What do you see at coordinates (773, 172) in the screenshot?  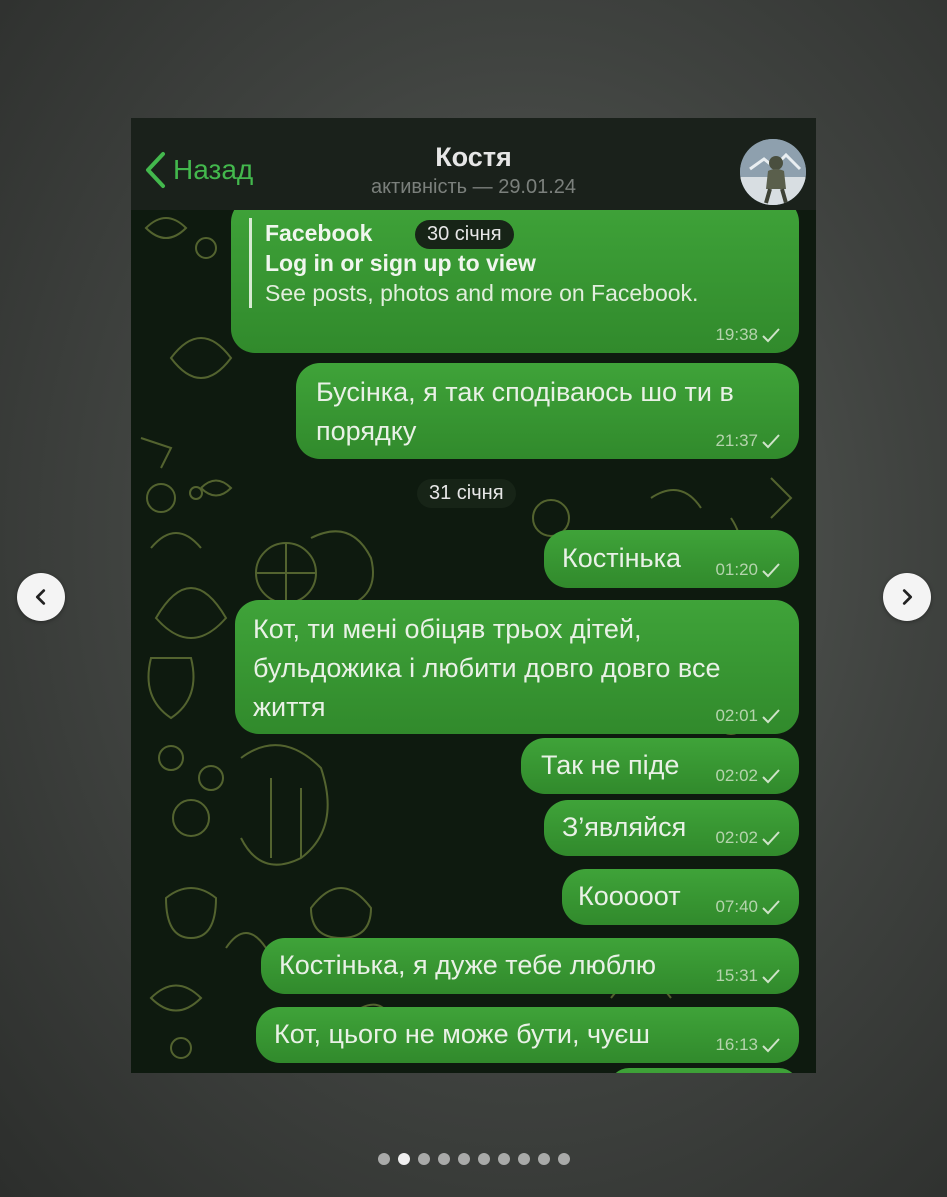 I see `avatar` at bounding box center [773, 172].